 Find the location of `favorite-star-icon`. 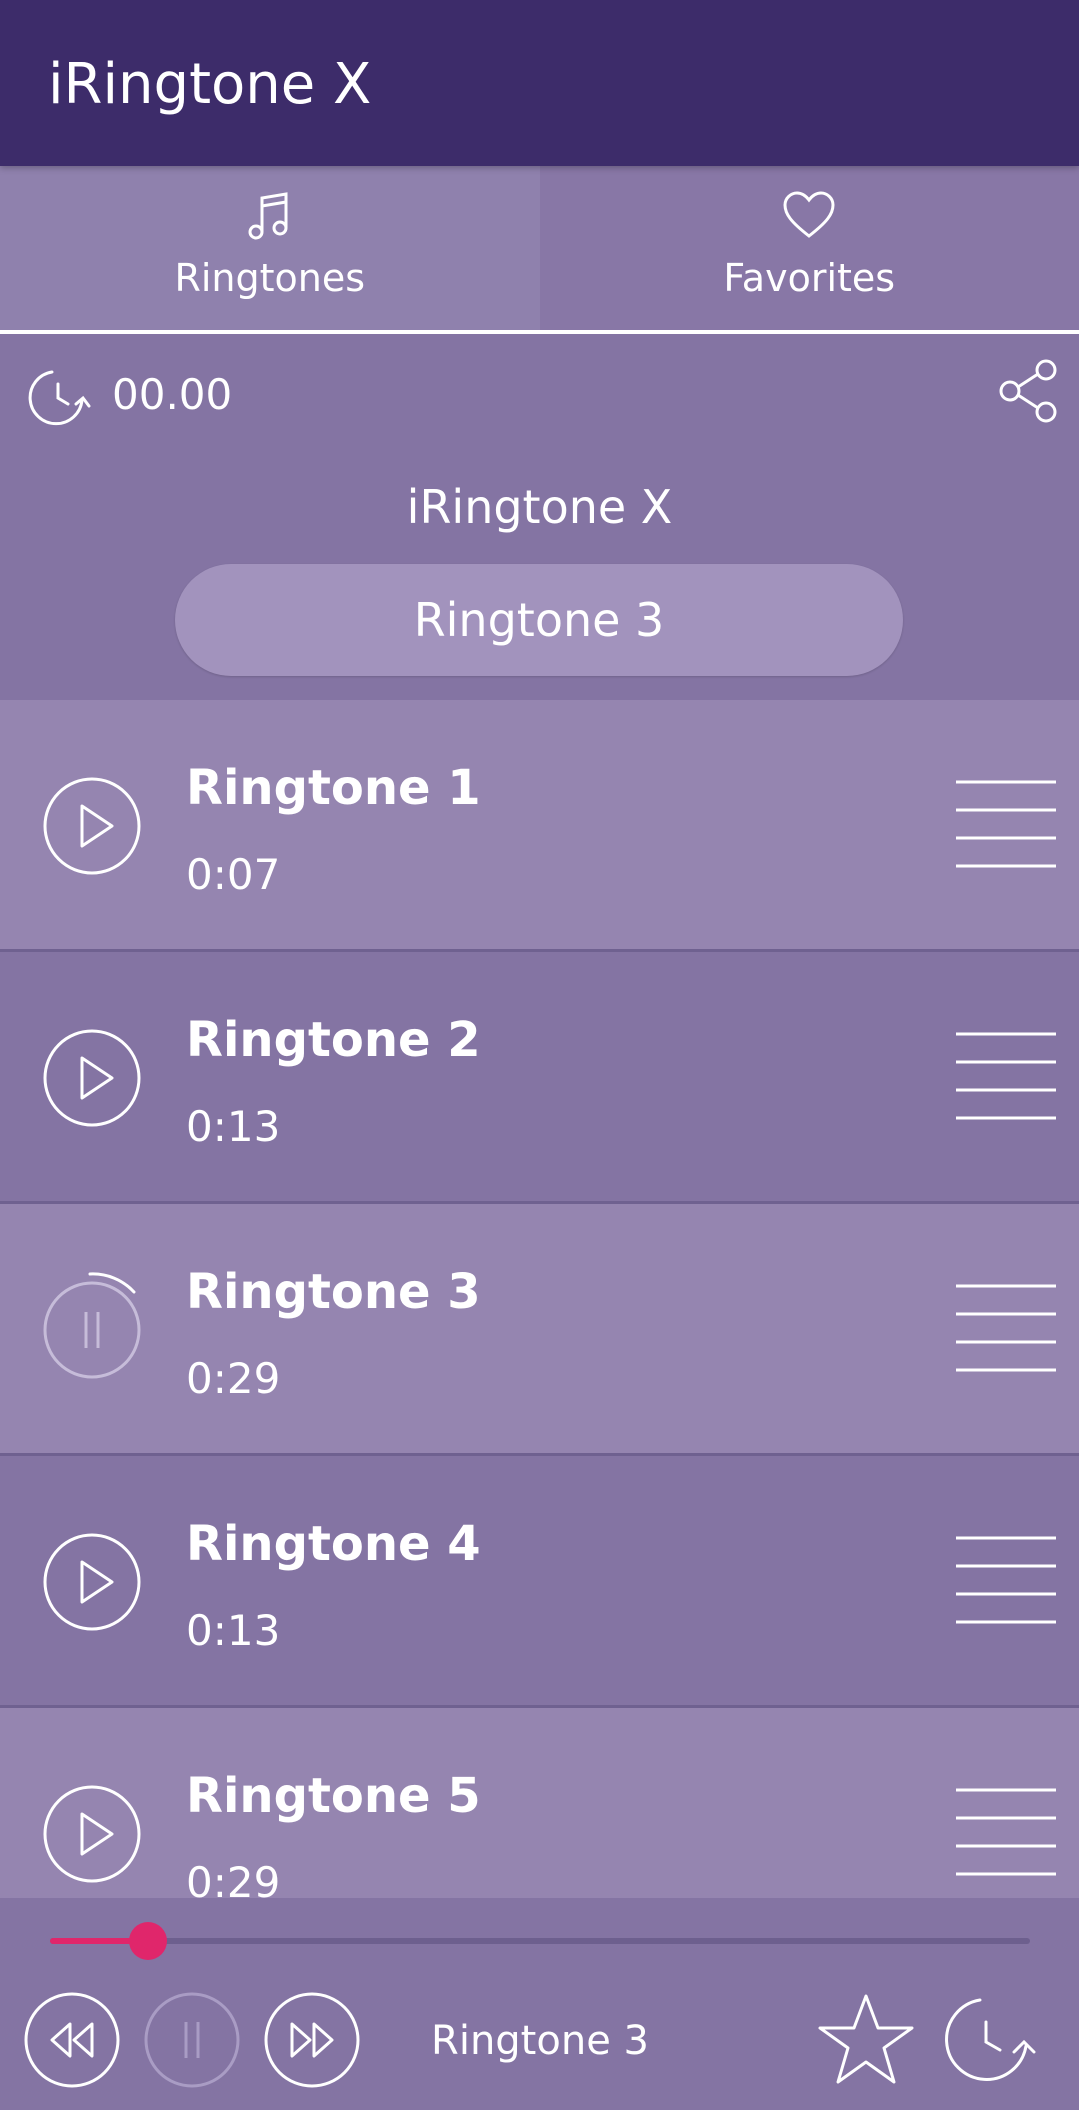

favorite-star-icon is located at coordinates (866, 2040).